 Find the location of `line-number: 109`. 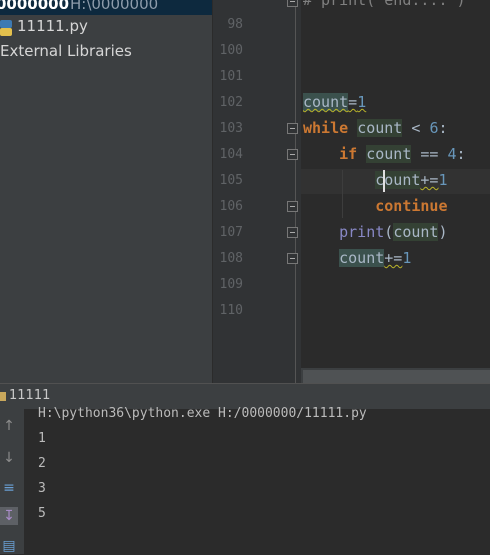

line-number: 109 is located at coordinates (231, 284).